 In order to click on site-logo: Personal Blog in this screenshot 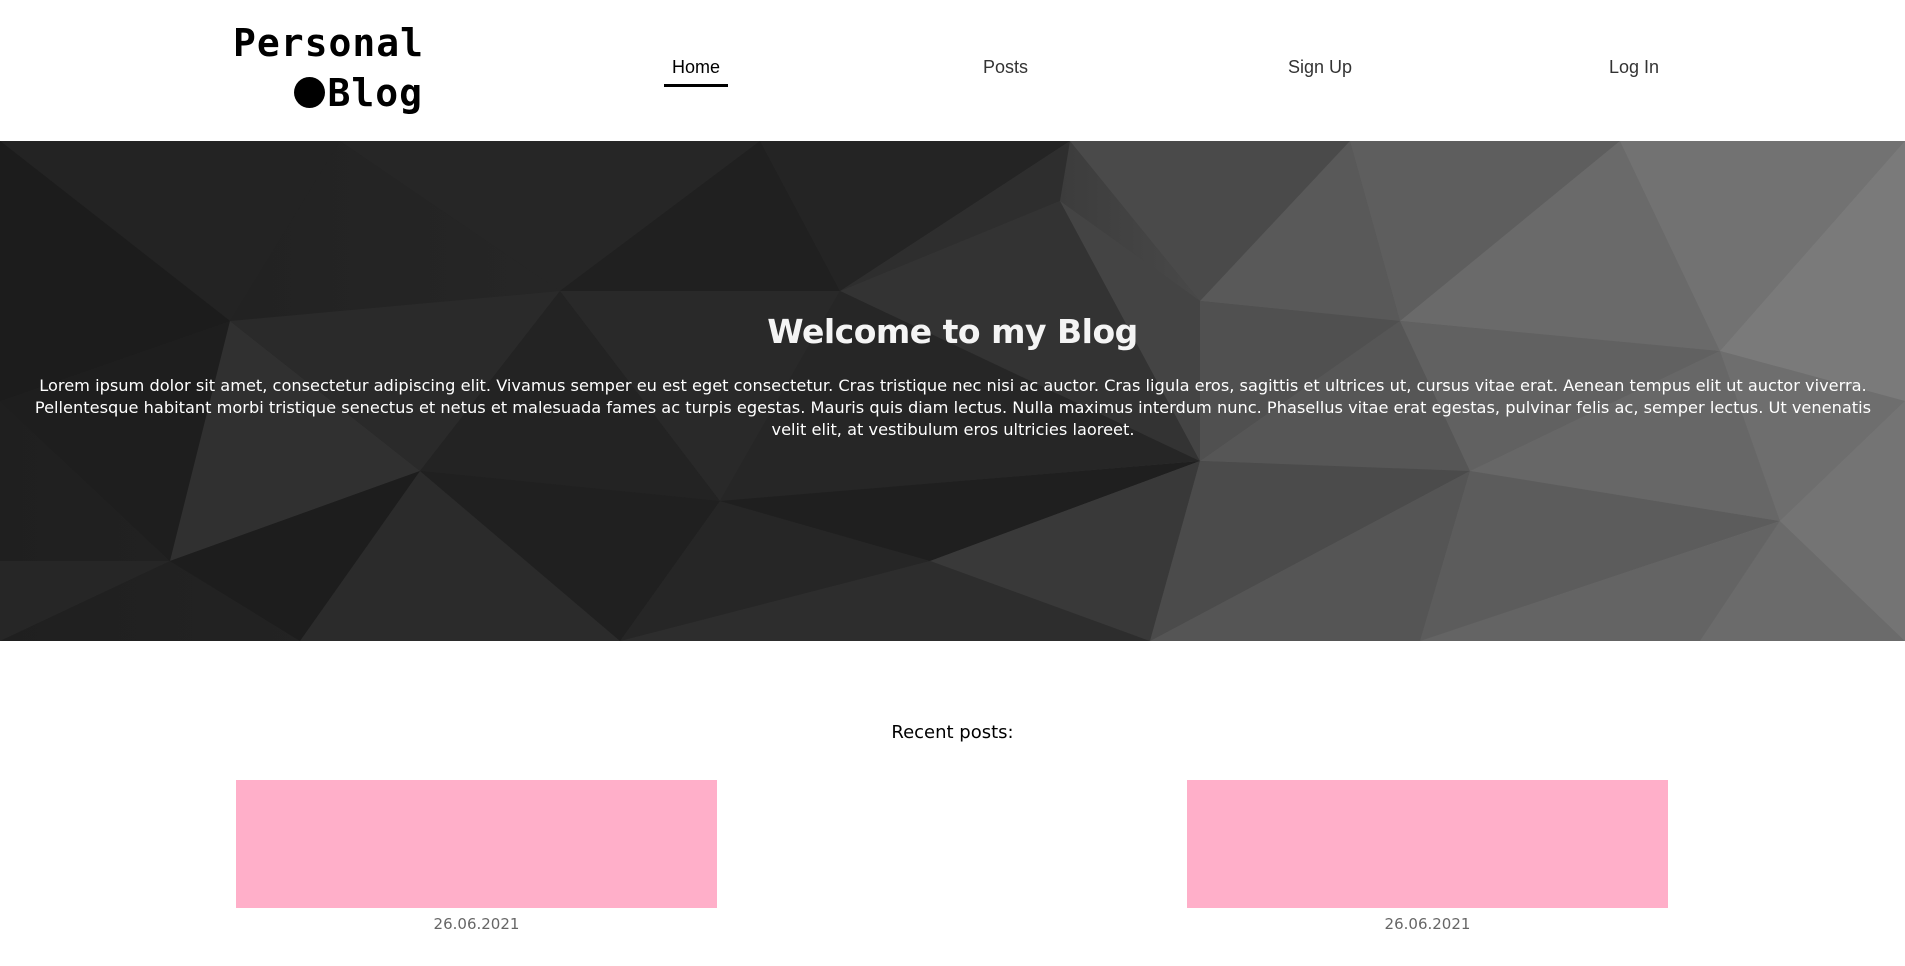, I will do `click(328, 68)`.